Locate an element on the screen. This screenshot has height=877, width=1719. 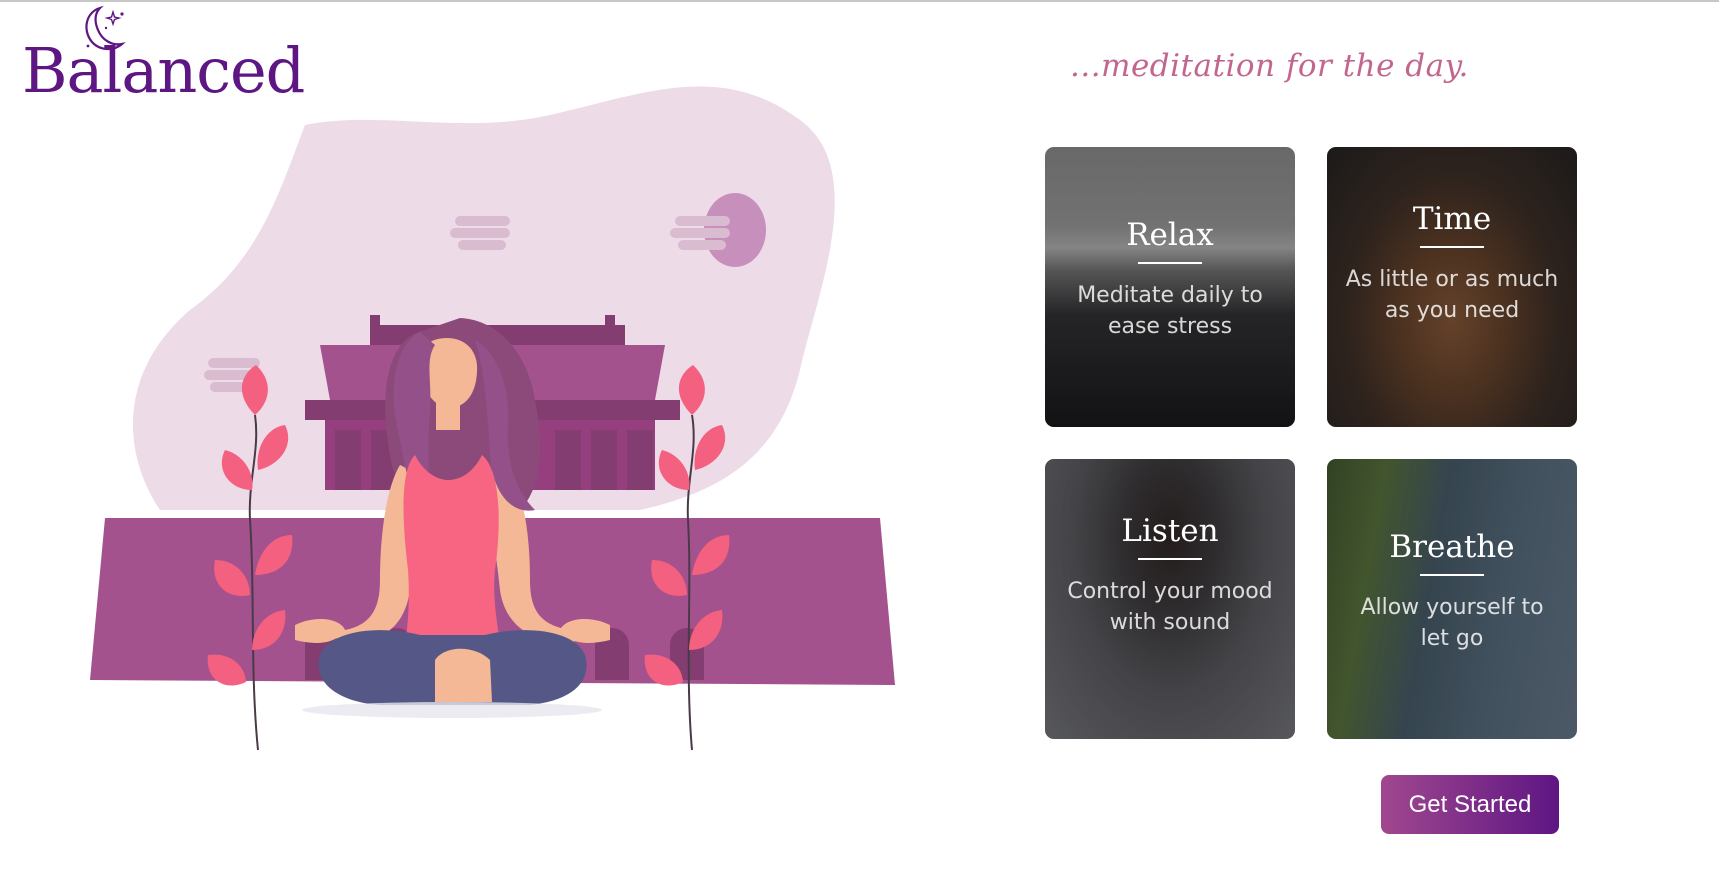
tagline: ...meditation for the day. is located at coordinates (1269, 66).